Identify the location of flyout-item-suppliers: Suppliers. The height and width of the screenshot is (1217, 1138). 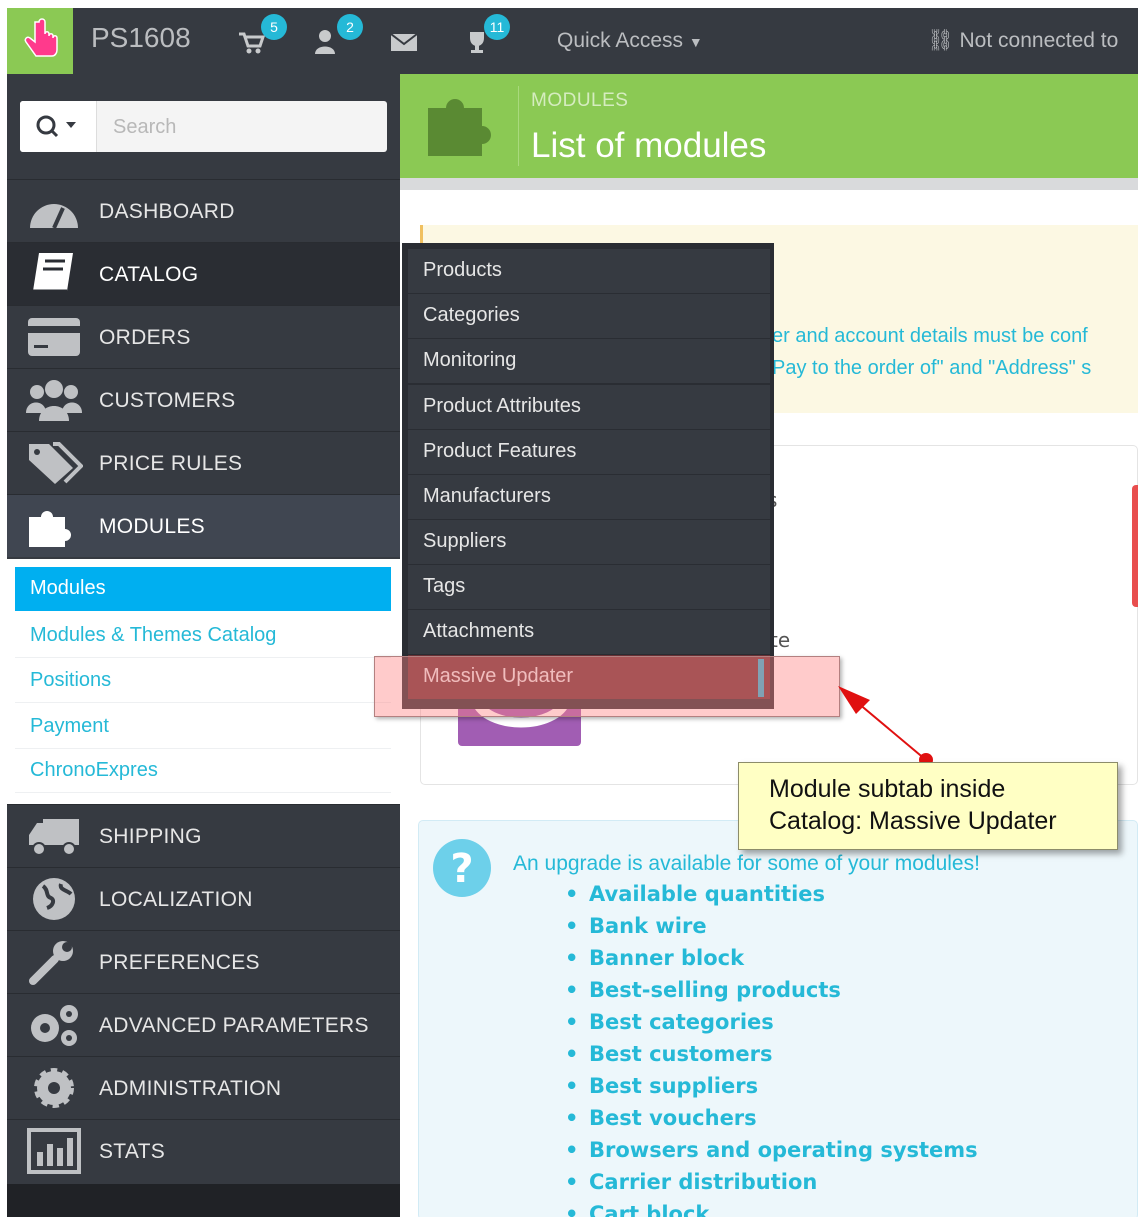
(589, 542).